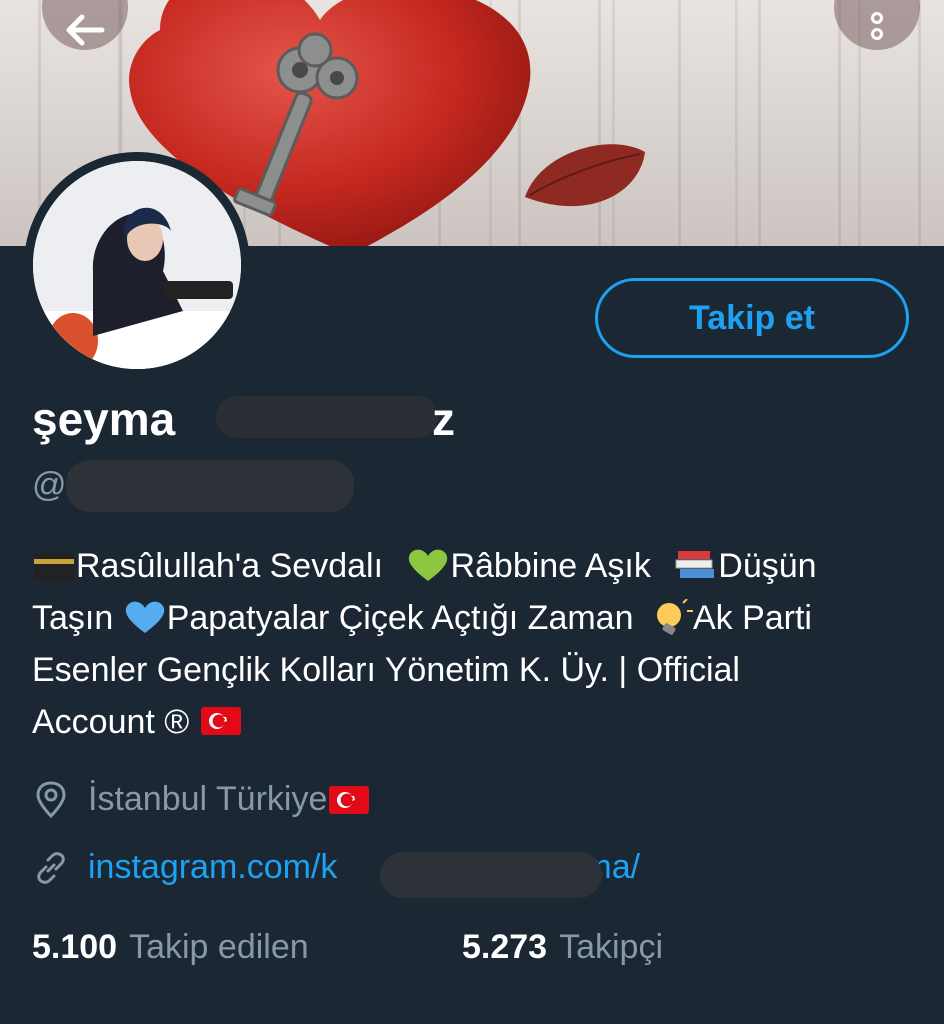 The width and height of the screenshot is (944, 1024). I want to click on profile-location: İstanbul Türkiye, so click(201, 799).